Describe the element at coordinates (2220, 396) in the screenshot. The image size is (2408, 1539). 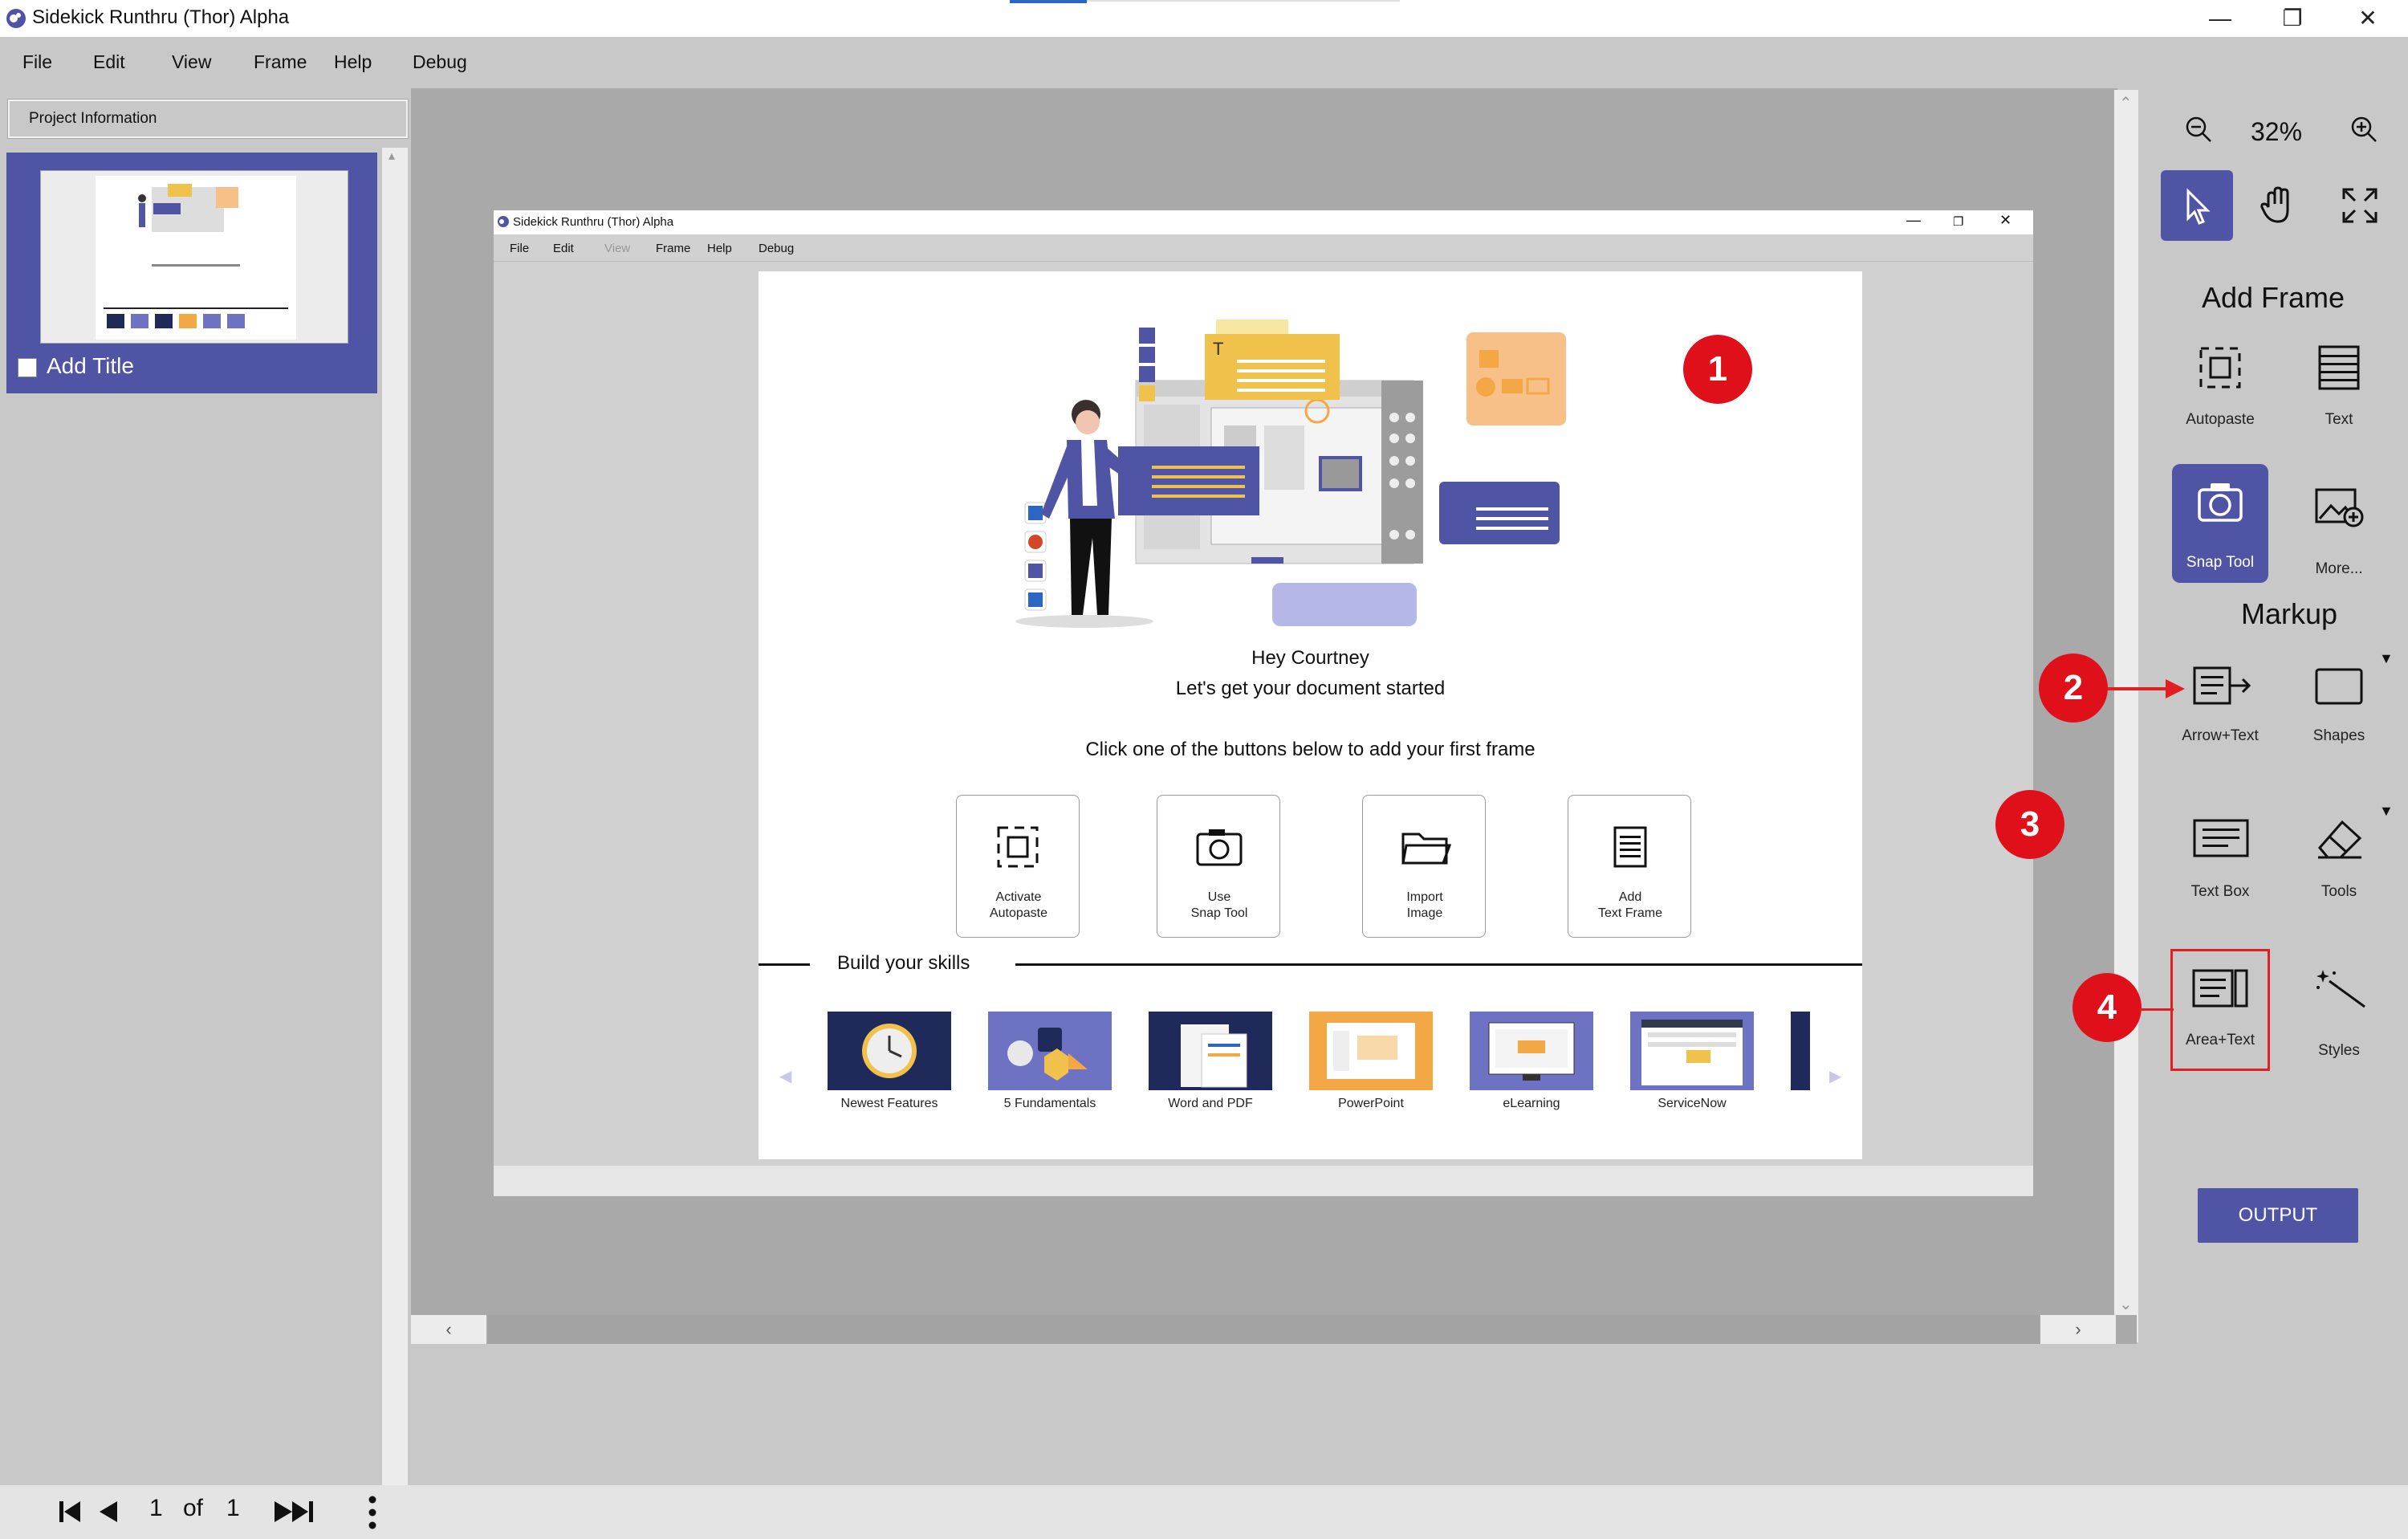
I see `autopaste-button: Autopaste` at that location.